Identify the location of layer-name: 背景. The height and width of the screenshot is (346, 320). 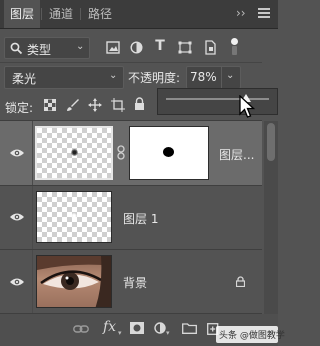
(135, 282).